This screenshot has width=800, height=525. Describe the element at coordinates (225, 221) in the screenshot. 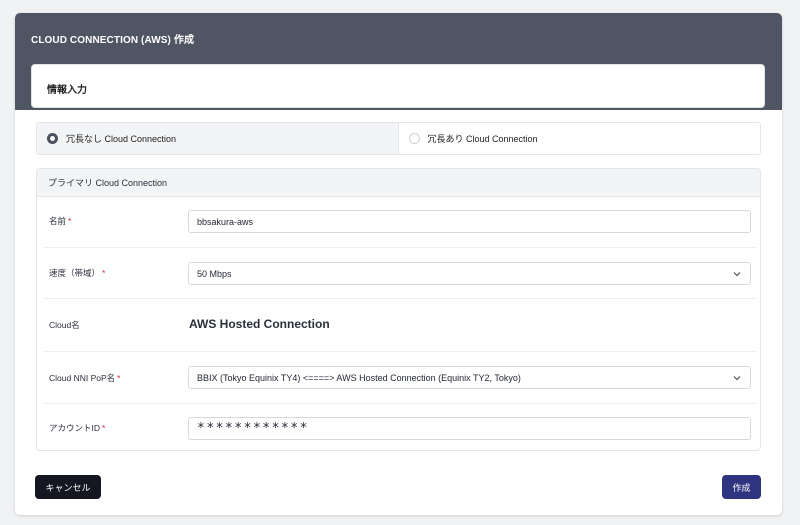

I see `name-input-value: bbsakura-aws` at that location.